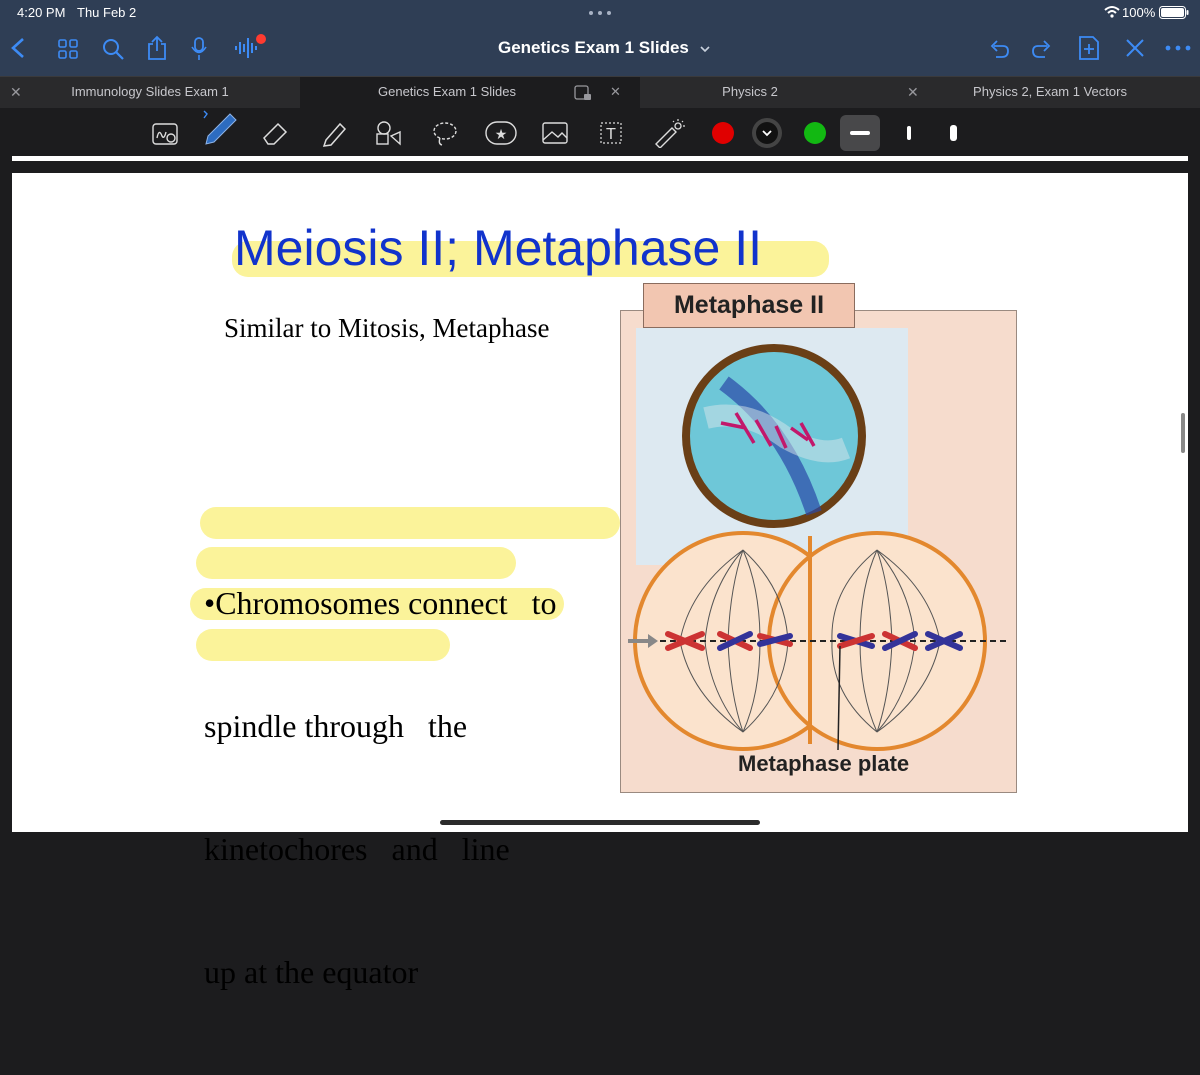  What do you see at coordinates (107, 12) in the screenshot?
I see `status-date: Thu Feb 2` at bounding box center [107, 12].